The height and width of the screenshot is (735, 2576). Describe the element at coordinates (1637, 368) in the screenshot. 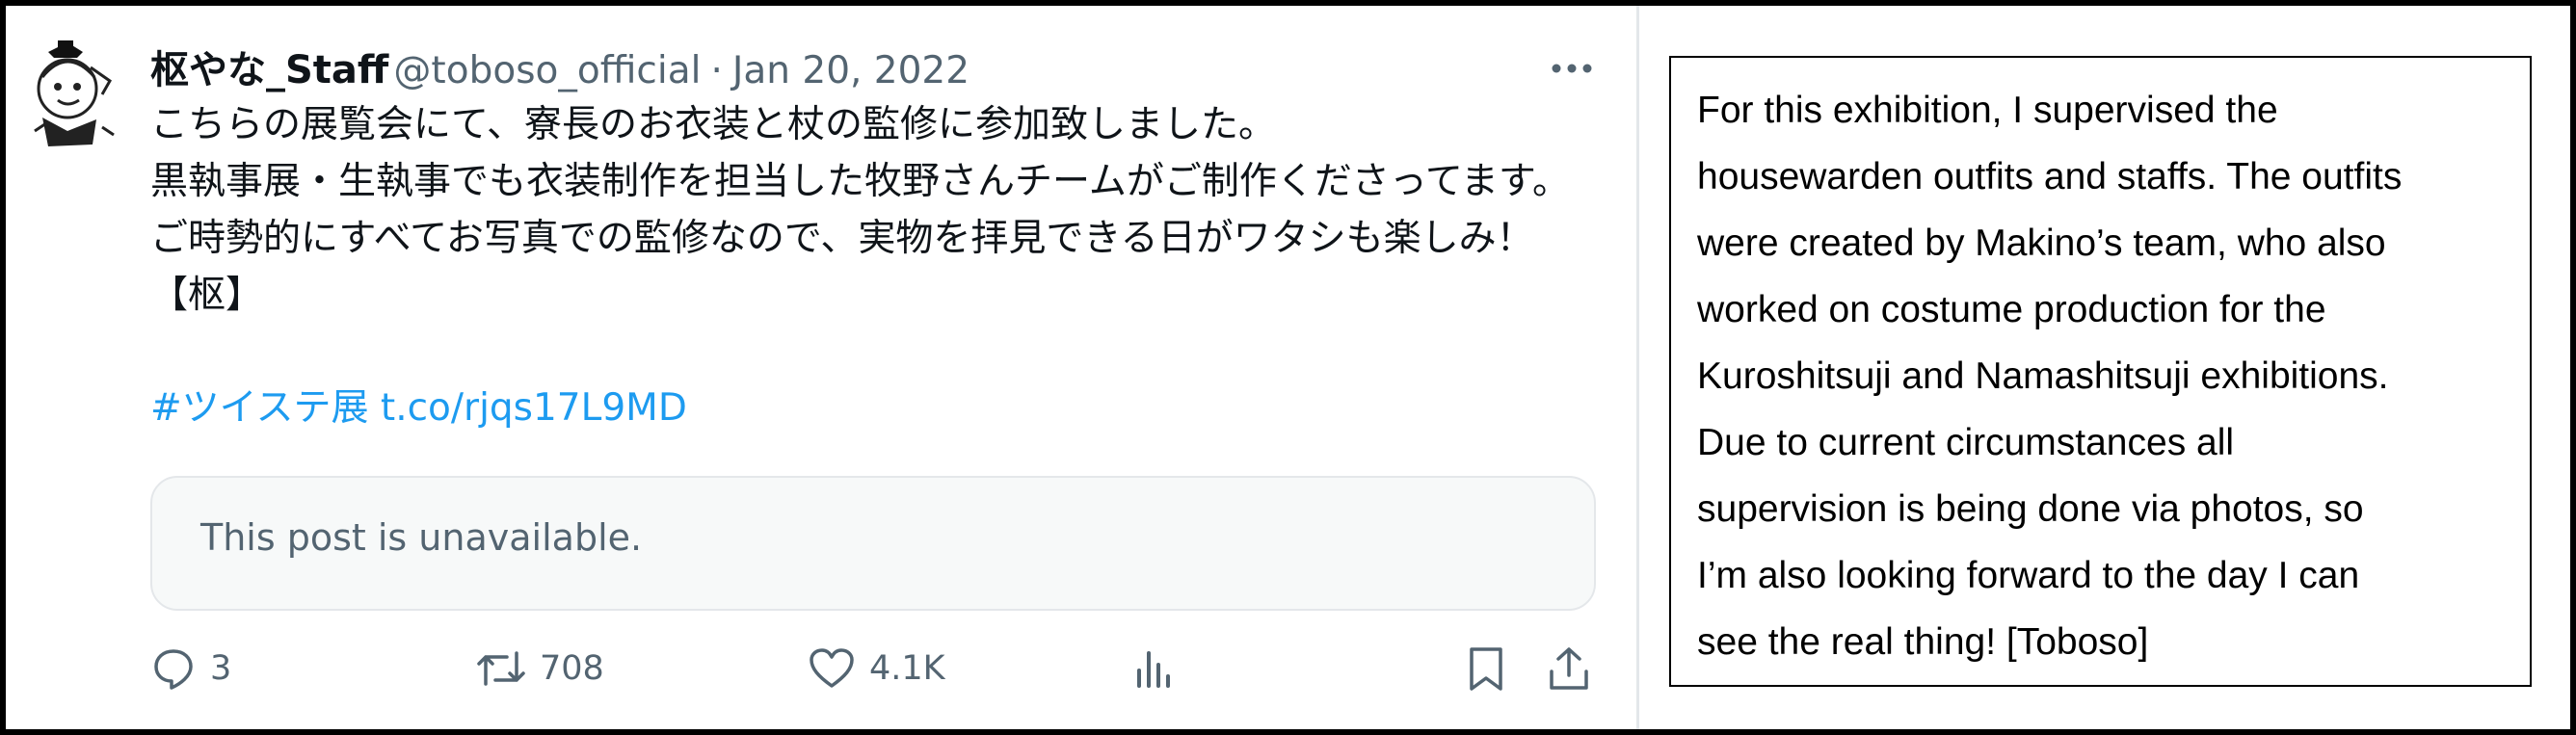

I see `column-divider` at that location.